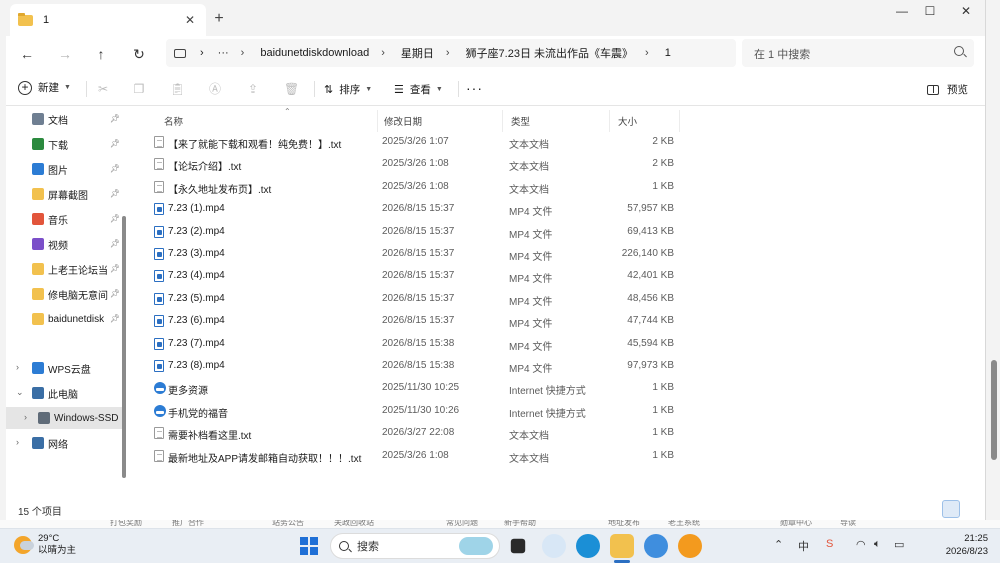 This screenshot has height=563, width=1000. What do you see at coordinates (64, 319) in the screenshot?
I see `sidebar-item: baidunetdisk 📌︎` at bounding box center [64, 319].